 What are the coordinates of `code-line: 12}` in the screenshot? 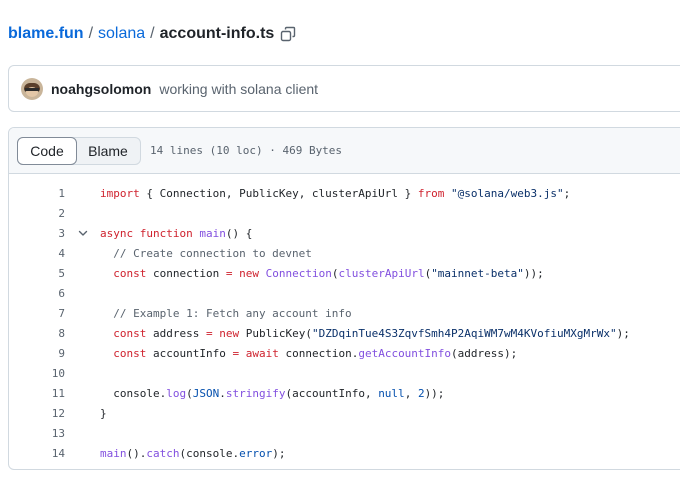 It's located at (344, 413).